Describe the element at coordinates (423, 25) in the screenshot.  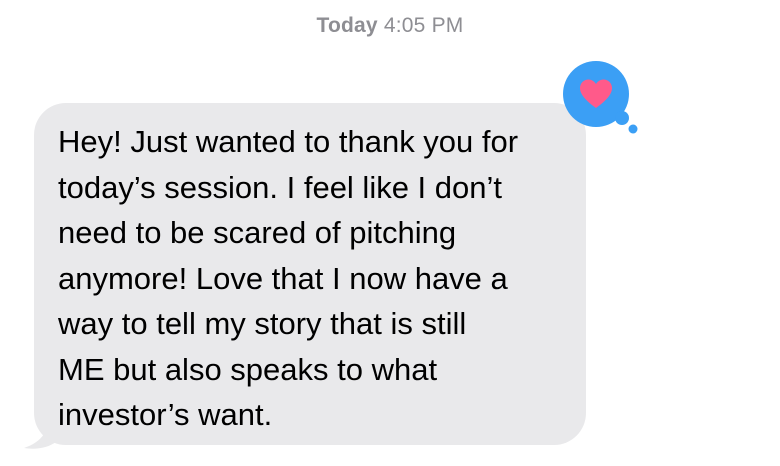
I see `timestamp-time: 4:05 PM` at that location.